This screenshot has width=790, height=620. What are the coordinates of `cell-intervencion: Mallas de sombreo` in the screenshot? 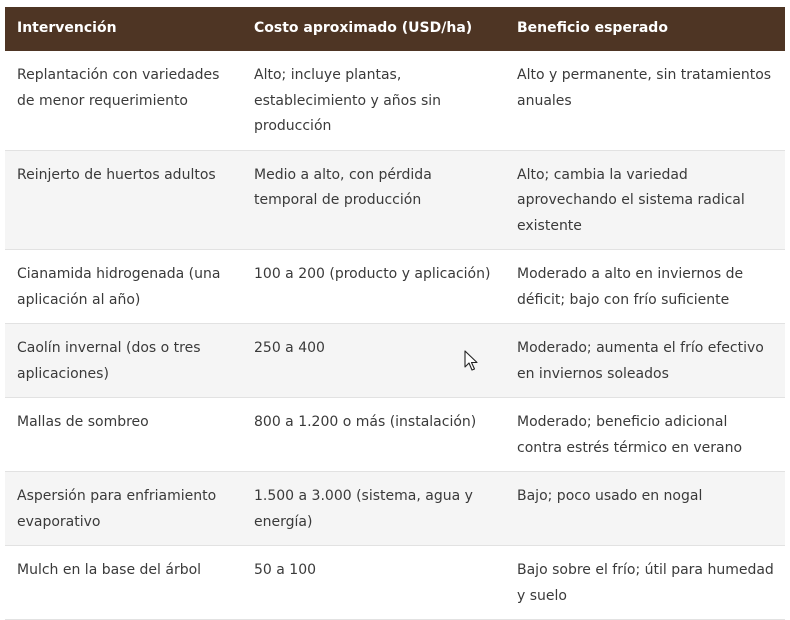 It's located at (123, 434).